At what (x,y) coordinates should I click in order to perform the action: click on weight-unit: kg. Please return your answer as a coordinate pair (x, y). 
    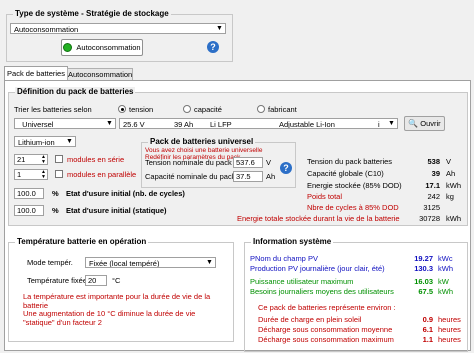
    Looking at the image, I should click on (450, 196).